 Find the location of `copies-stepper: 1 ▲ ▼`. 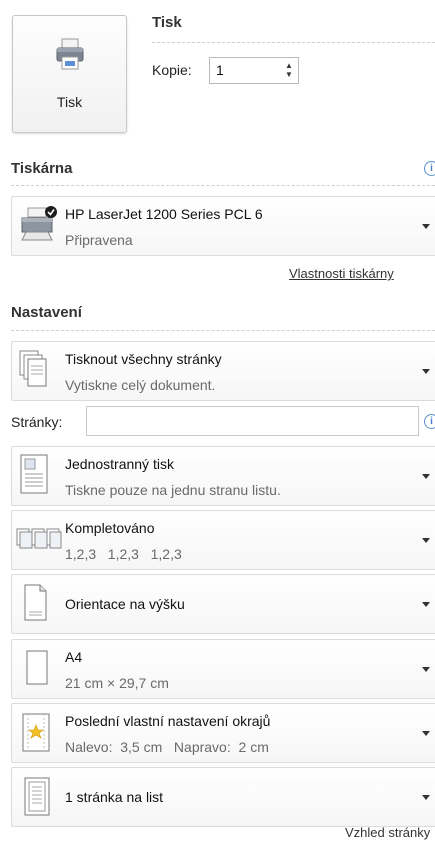

copies-stepper: 1 ▲ ▼ is located at coordinates (254, 70).